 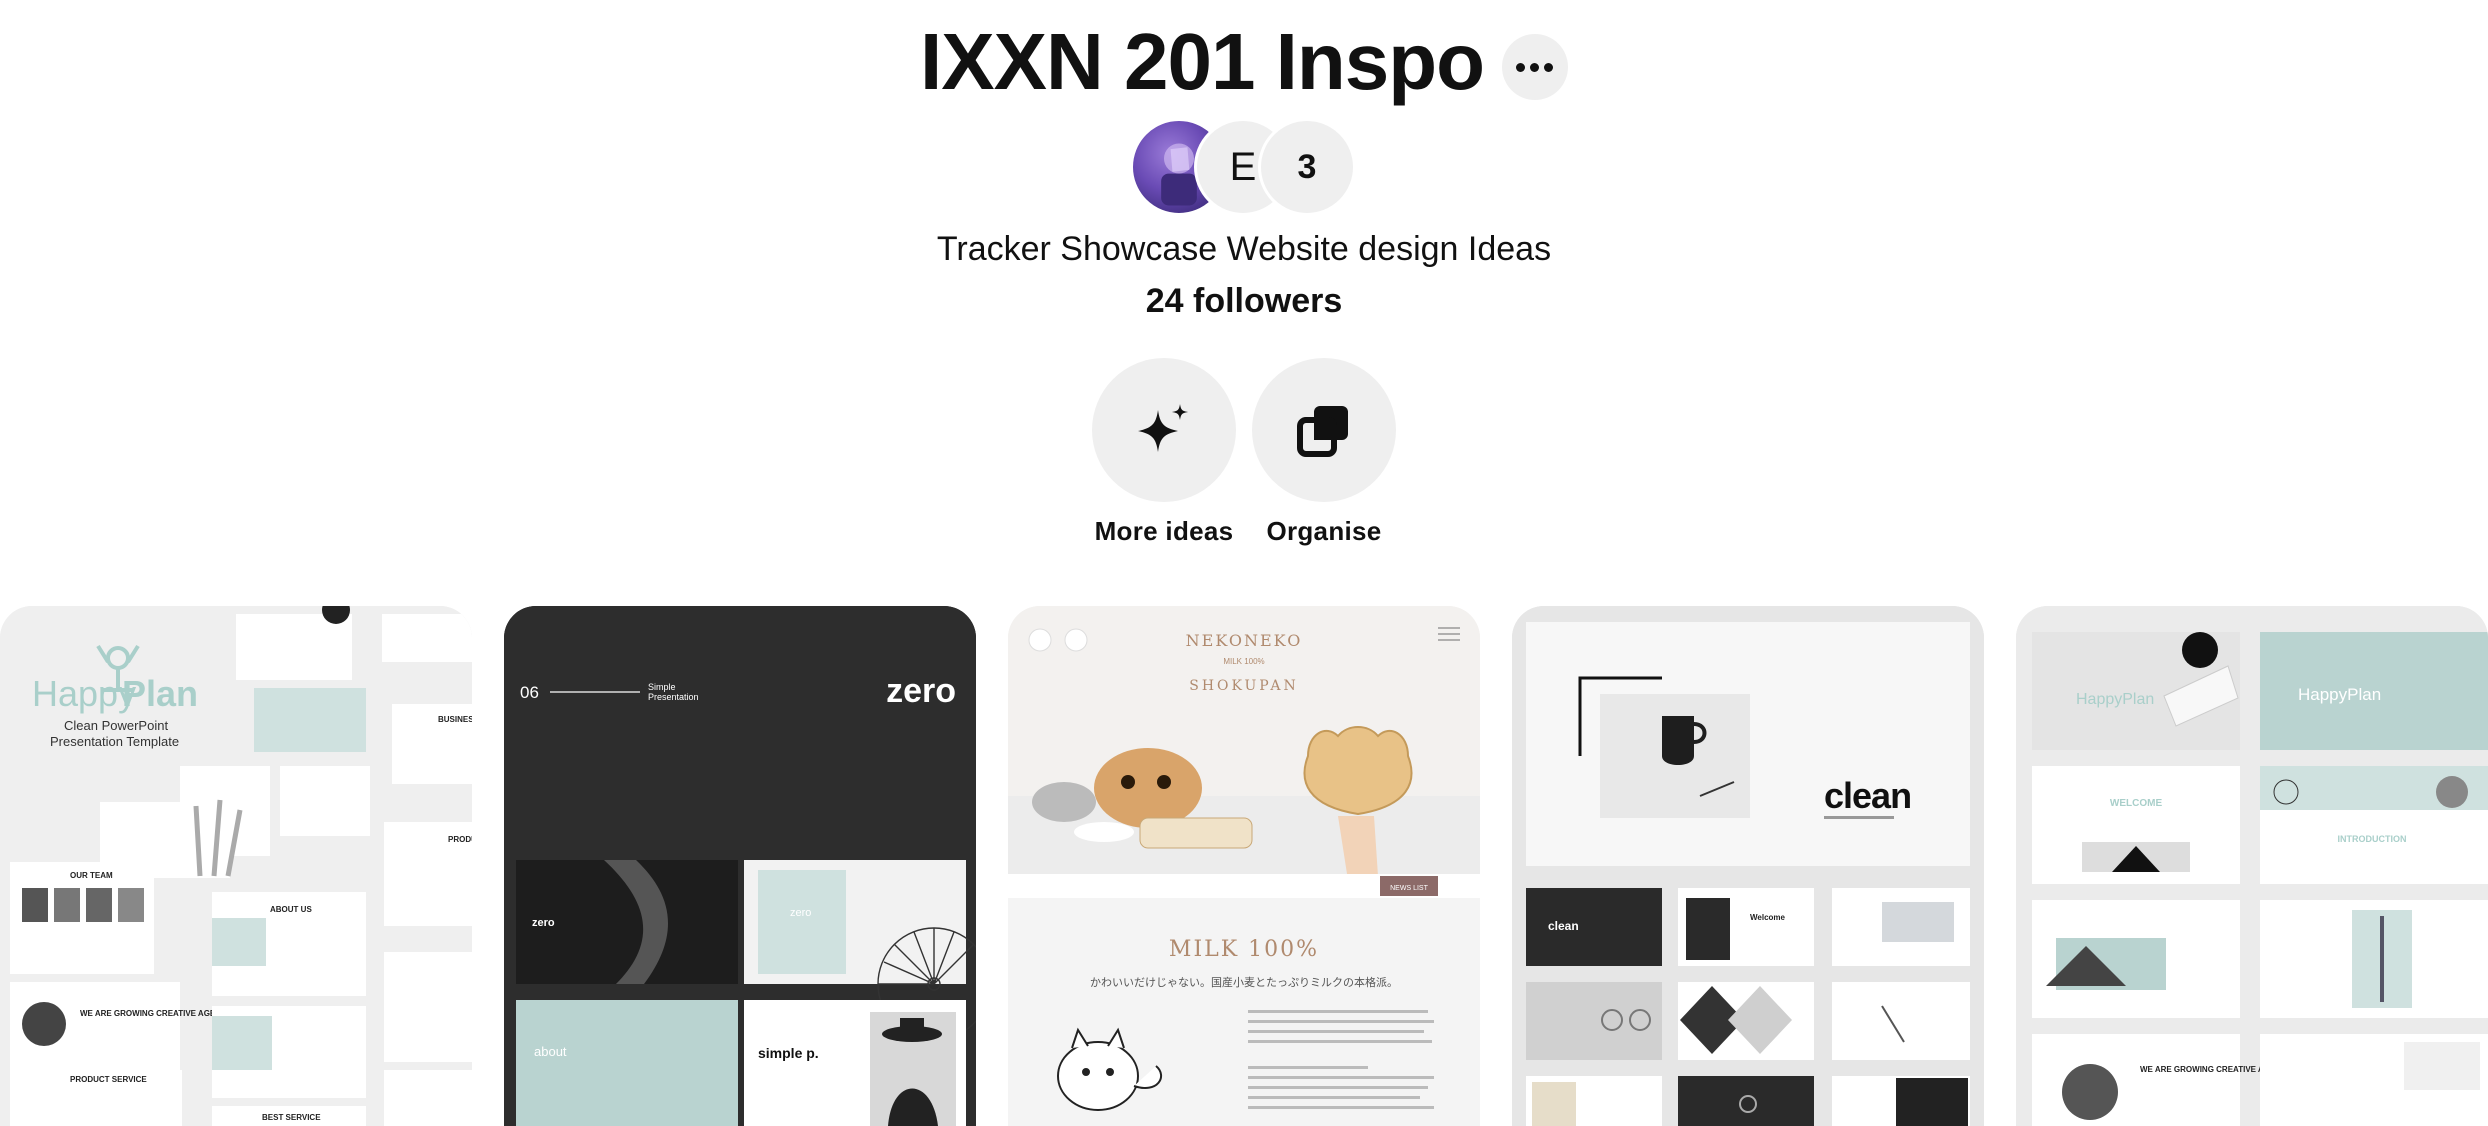 What do you see at coordinates (788, 1053) in the screenshot?
I see `slide-d-label: simple p.` at bounding box center [788, 1053].